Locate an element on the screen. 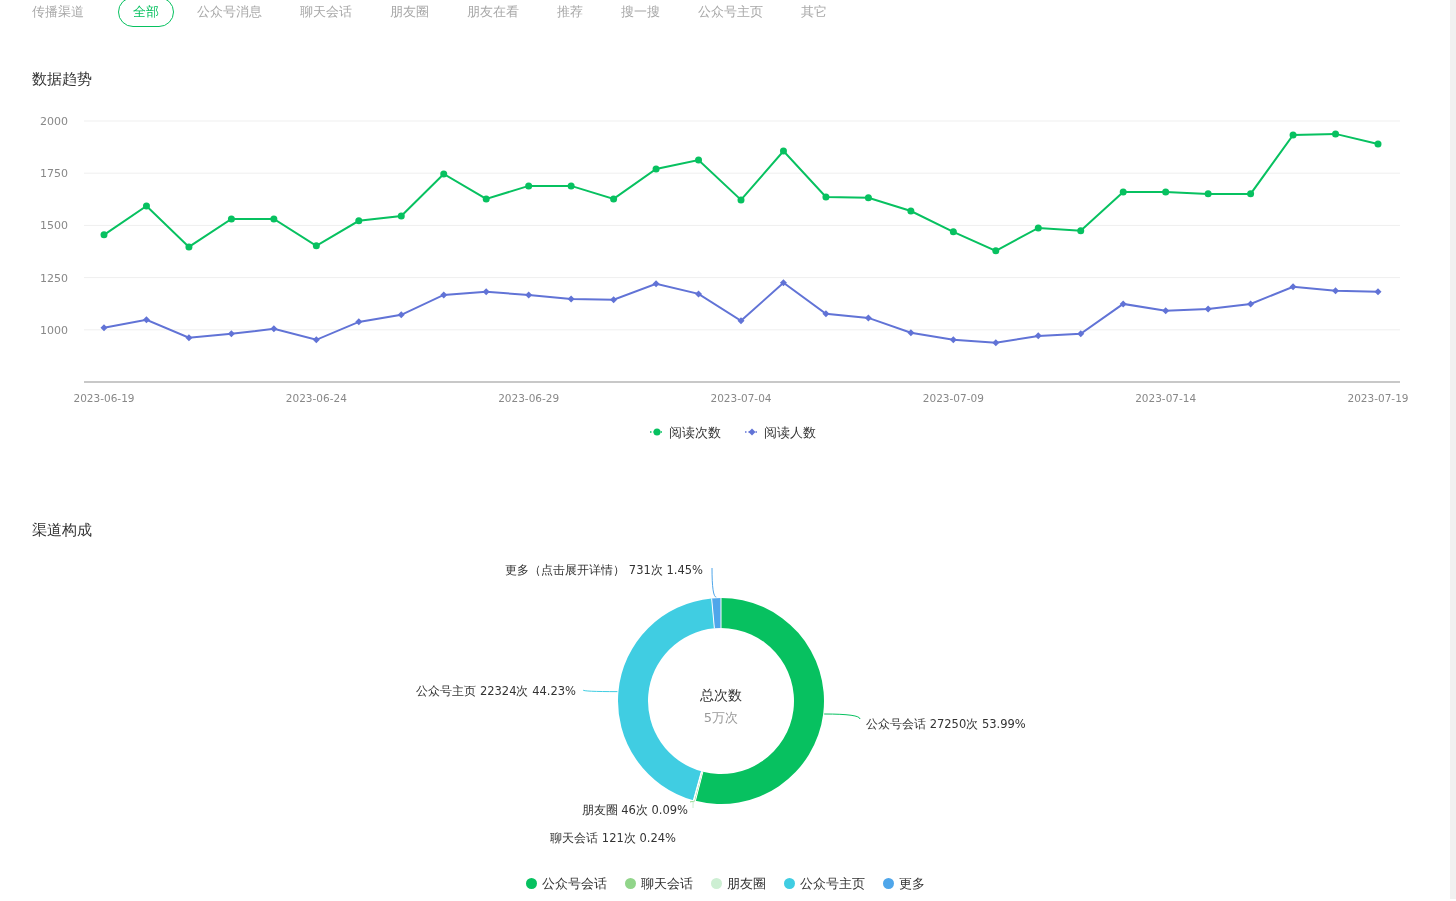 Image resolution: width=1456 pixels, height=901 pixels. channel-tab: 朋友圈 is located at coordinates (409, 13).